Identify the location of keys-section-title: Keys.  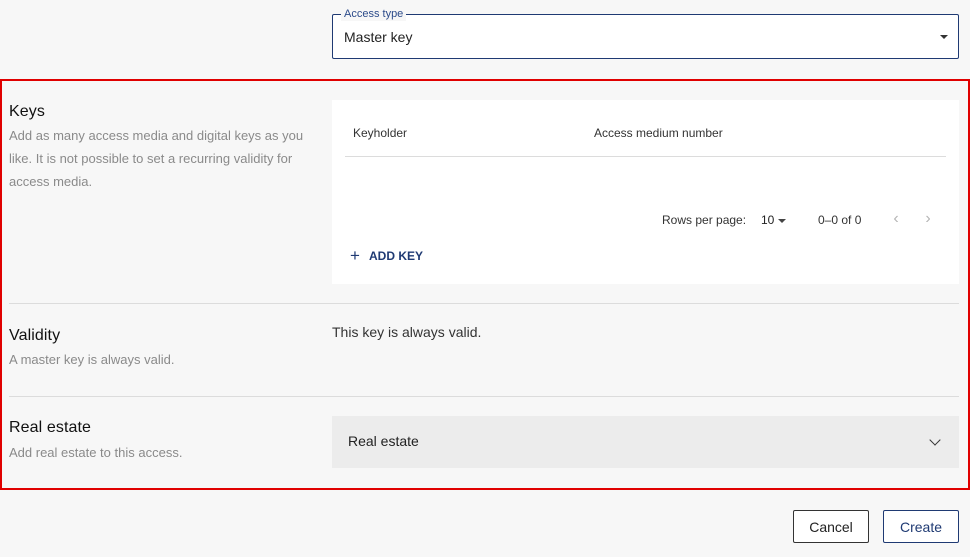
(27, 111).